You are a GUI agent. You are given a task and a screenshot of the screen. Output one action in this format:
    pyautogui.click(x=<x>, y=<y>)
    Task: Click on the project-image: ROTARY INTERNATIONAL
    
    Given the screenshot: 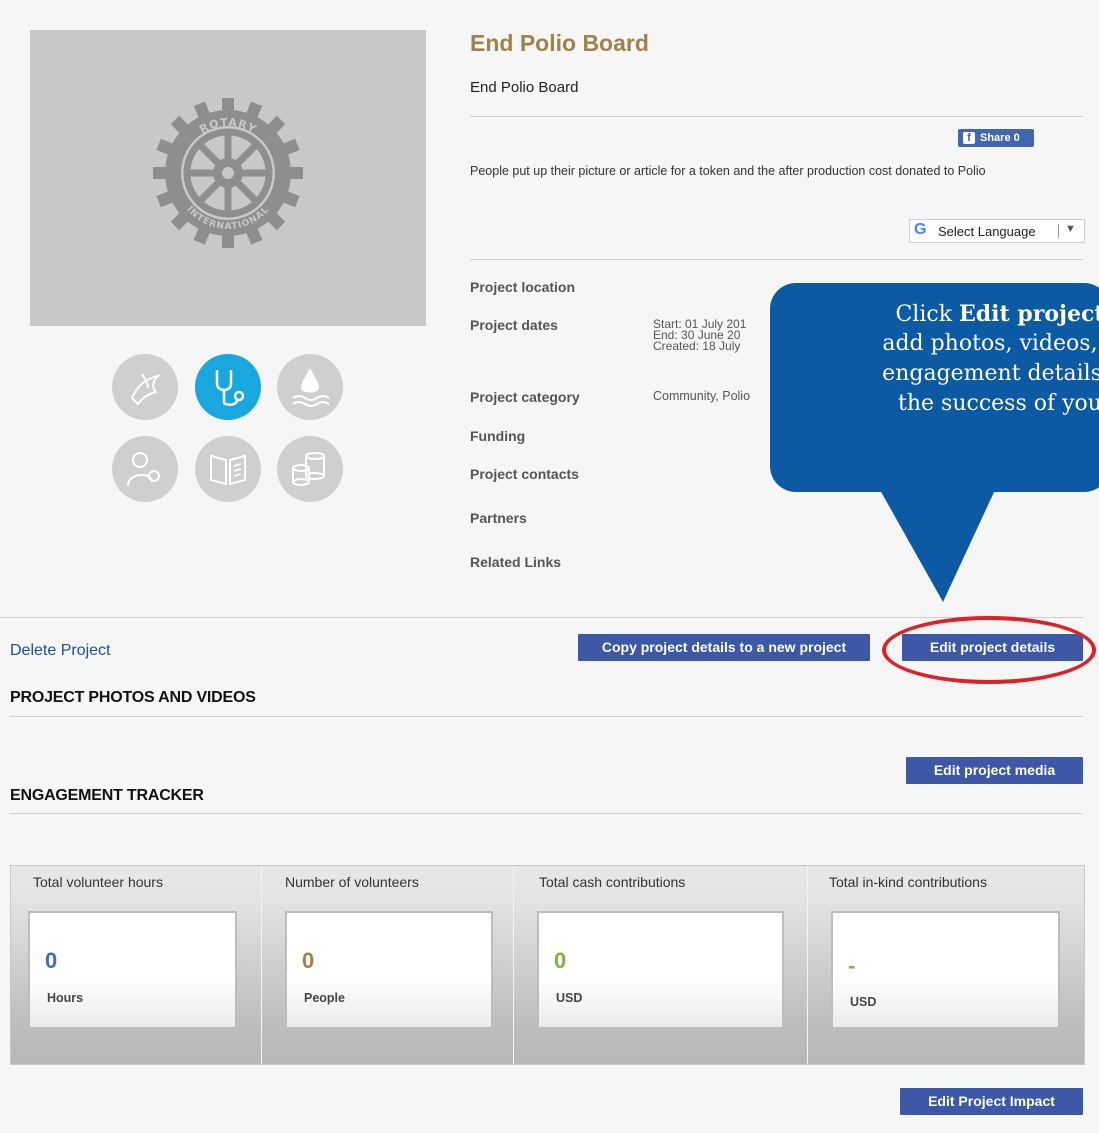 What is the action you would take?
    pyautogui.click(x=228, y=178)
    